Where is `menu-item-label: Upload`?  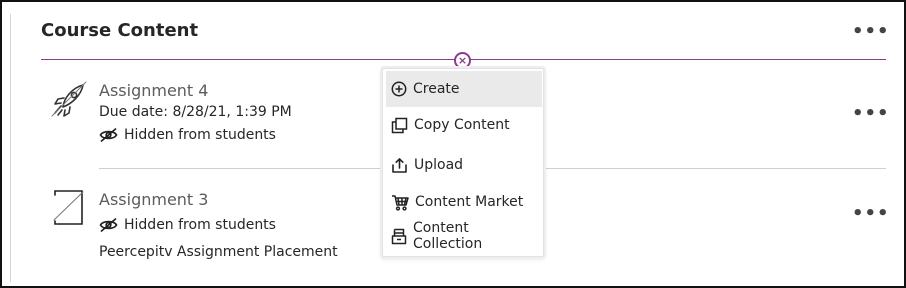 menu-item-label: Upload is located at coordinates (439, 165).